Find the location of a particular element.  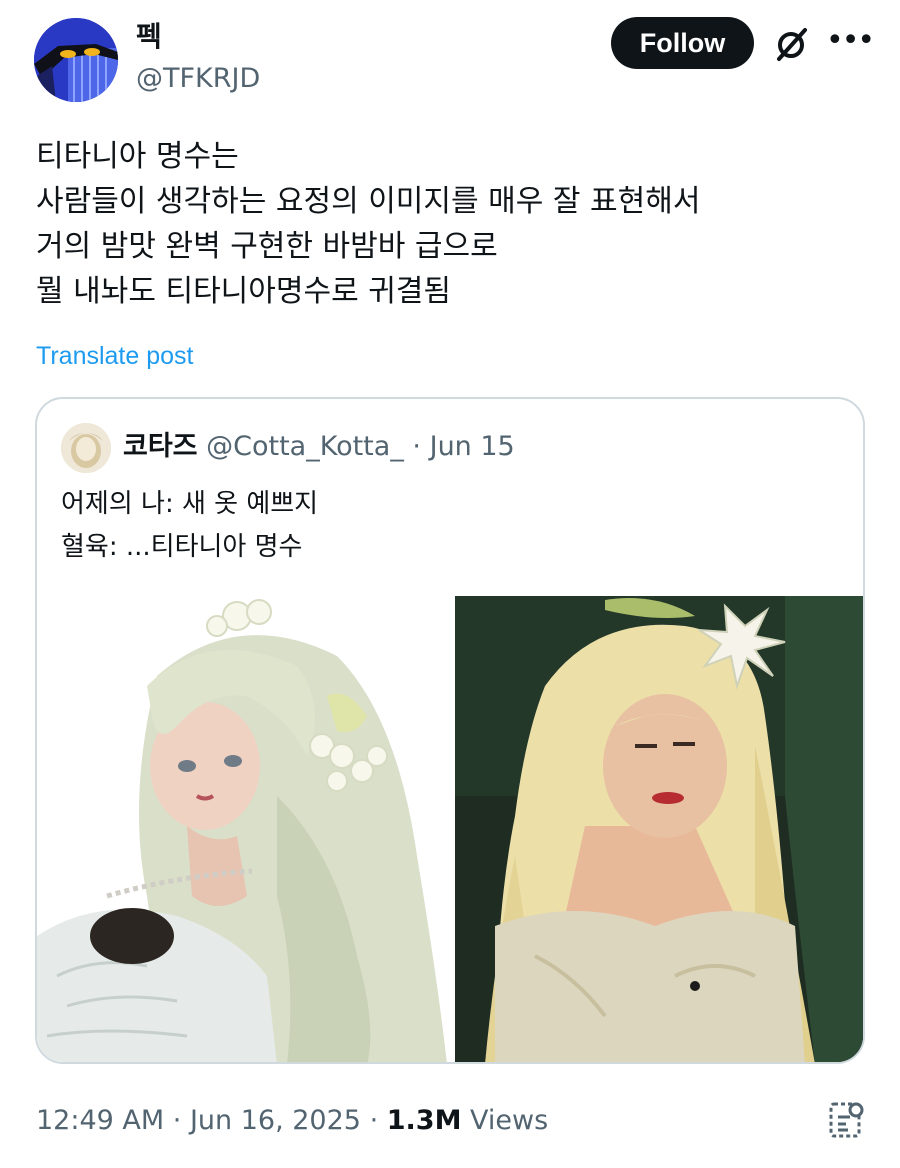

analytics-icon-glyph is located at coordinates (846, 1120).